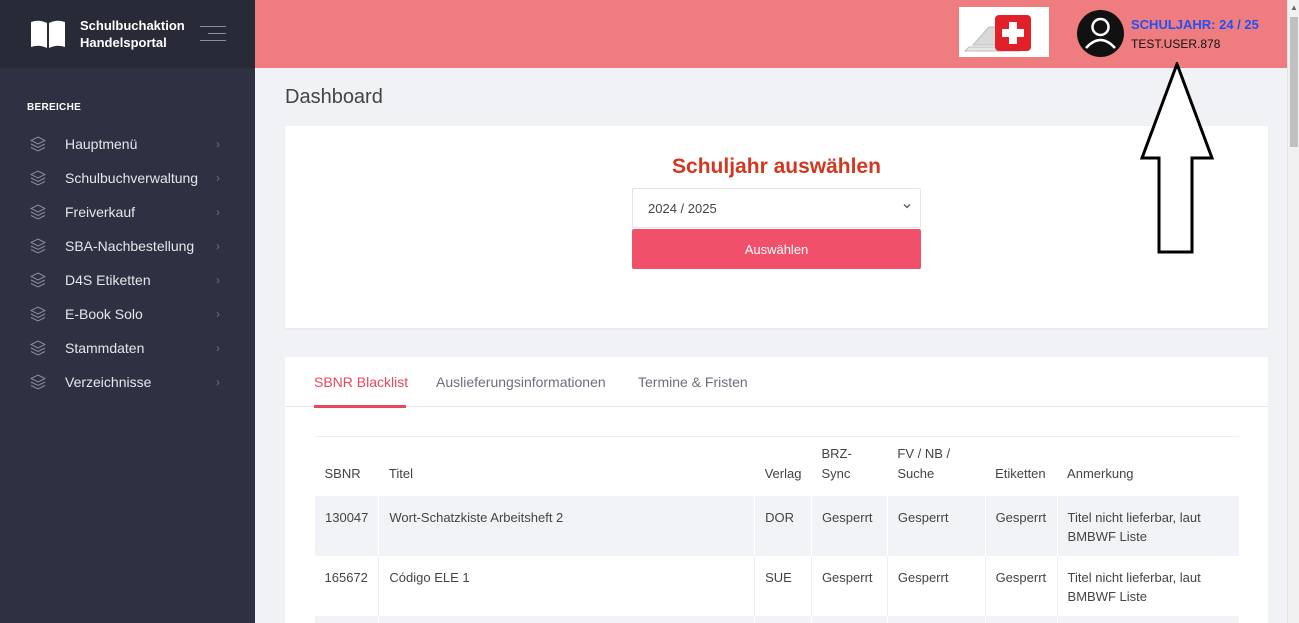  What do you see at coordinates (776, 166) in the screenshot?
I see `year-select-title: Schuljahr auswählen` at bounding box center [776, 166].